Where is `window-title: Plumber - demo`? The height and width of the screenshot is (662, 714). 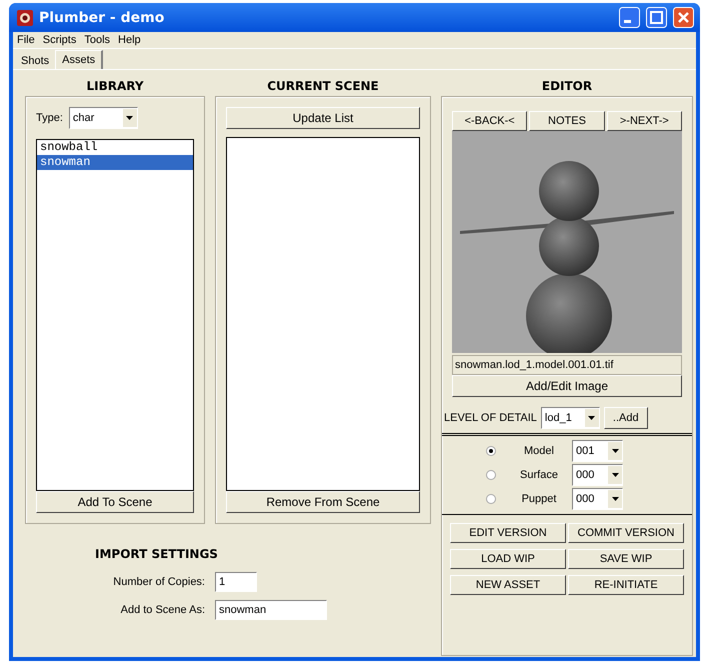 window-title: Plumber - demo is located at coordinates (102, 18).